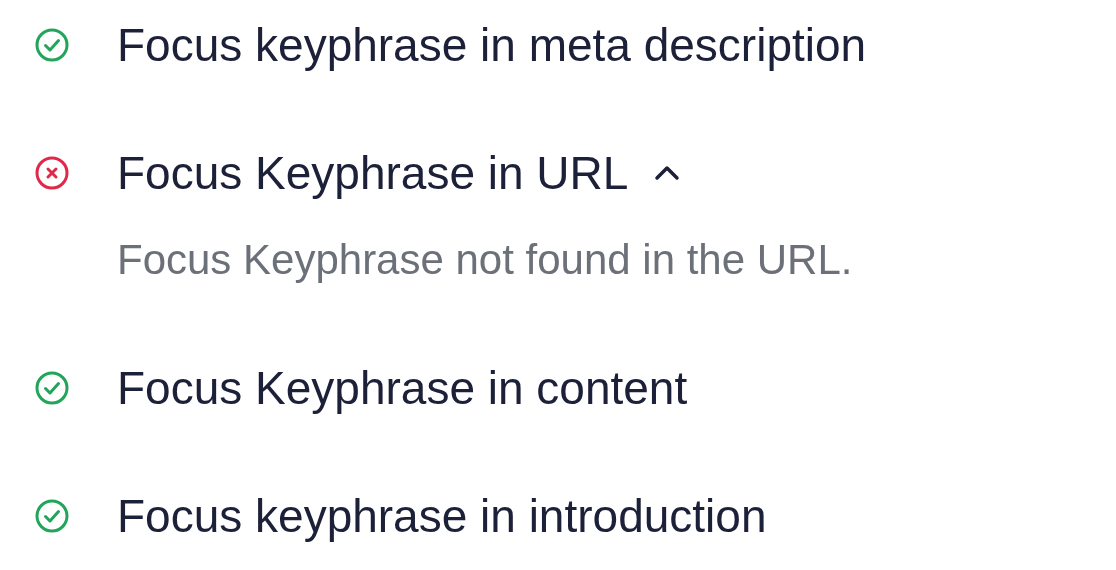  I want to click on check-detail: Focus Keyphrase not found in the URL., so click(485, 260).